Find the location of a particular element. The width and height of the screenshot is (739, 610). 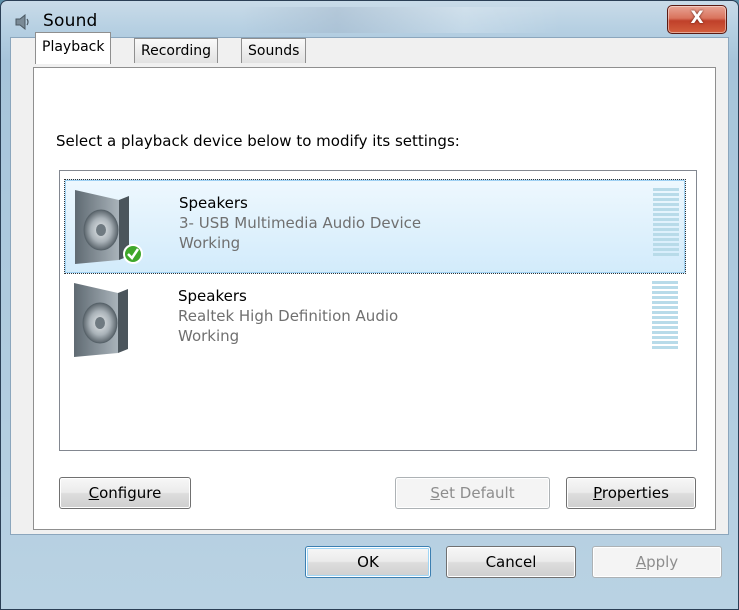

tab-sounds-label: Sounds is located at coordinates (274, 51).